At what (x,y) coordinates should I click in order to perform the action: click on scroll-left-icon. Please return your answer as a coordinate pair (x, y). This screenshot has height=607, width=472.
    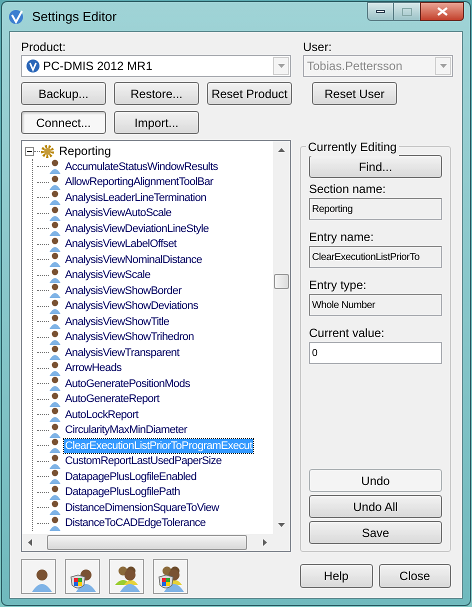
    Looking at the image, I should click on (30, 542).